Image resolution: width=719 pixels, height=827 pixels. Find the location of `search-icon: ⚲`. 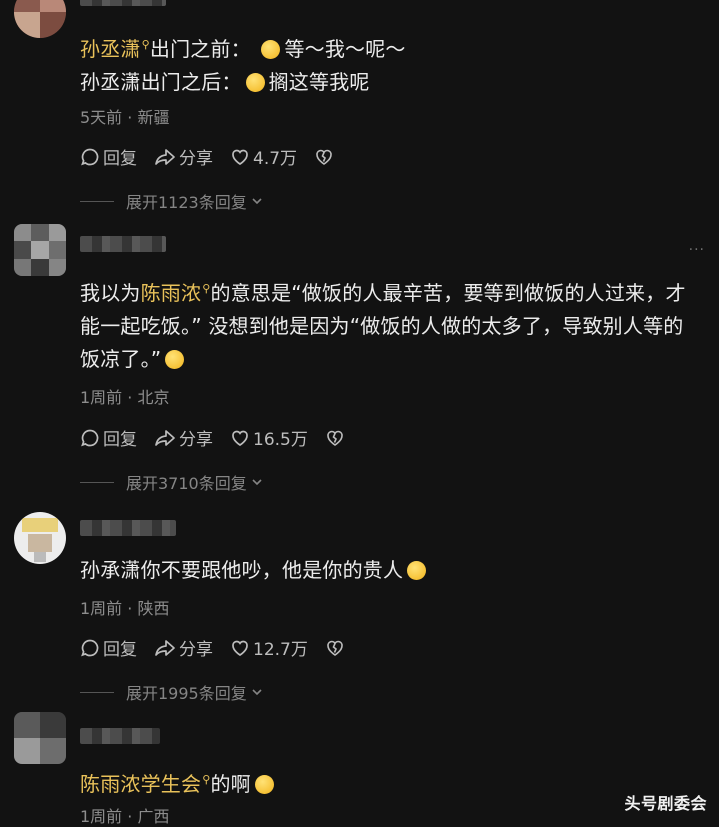

search-icon: ⚲ is located at coordinates (145, 44).